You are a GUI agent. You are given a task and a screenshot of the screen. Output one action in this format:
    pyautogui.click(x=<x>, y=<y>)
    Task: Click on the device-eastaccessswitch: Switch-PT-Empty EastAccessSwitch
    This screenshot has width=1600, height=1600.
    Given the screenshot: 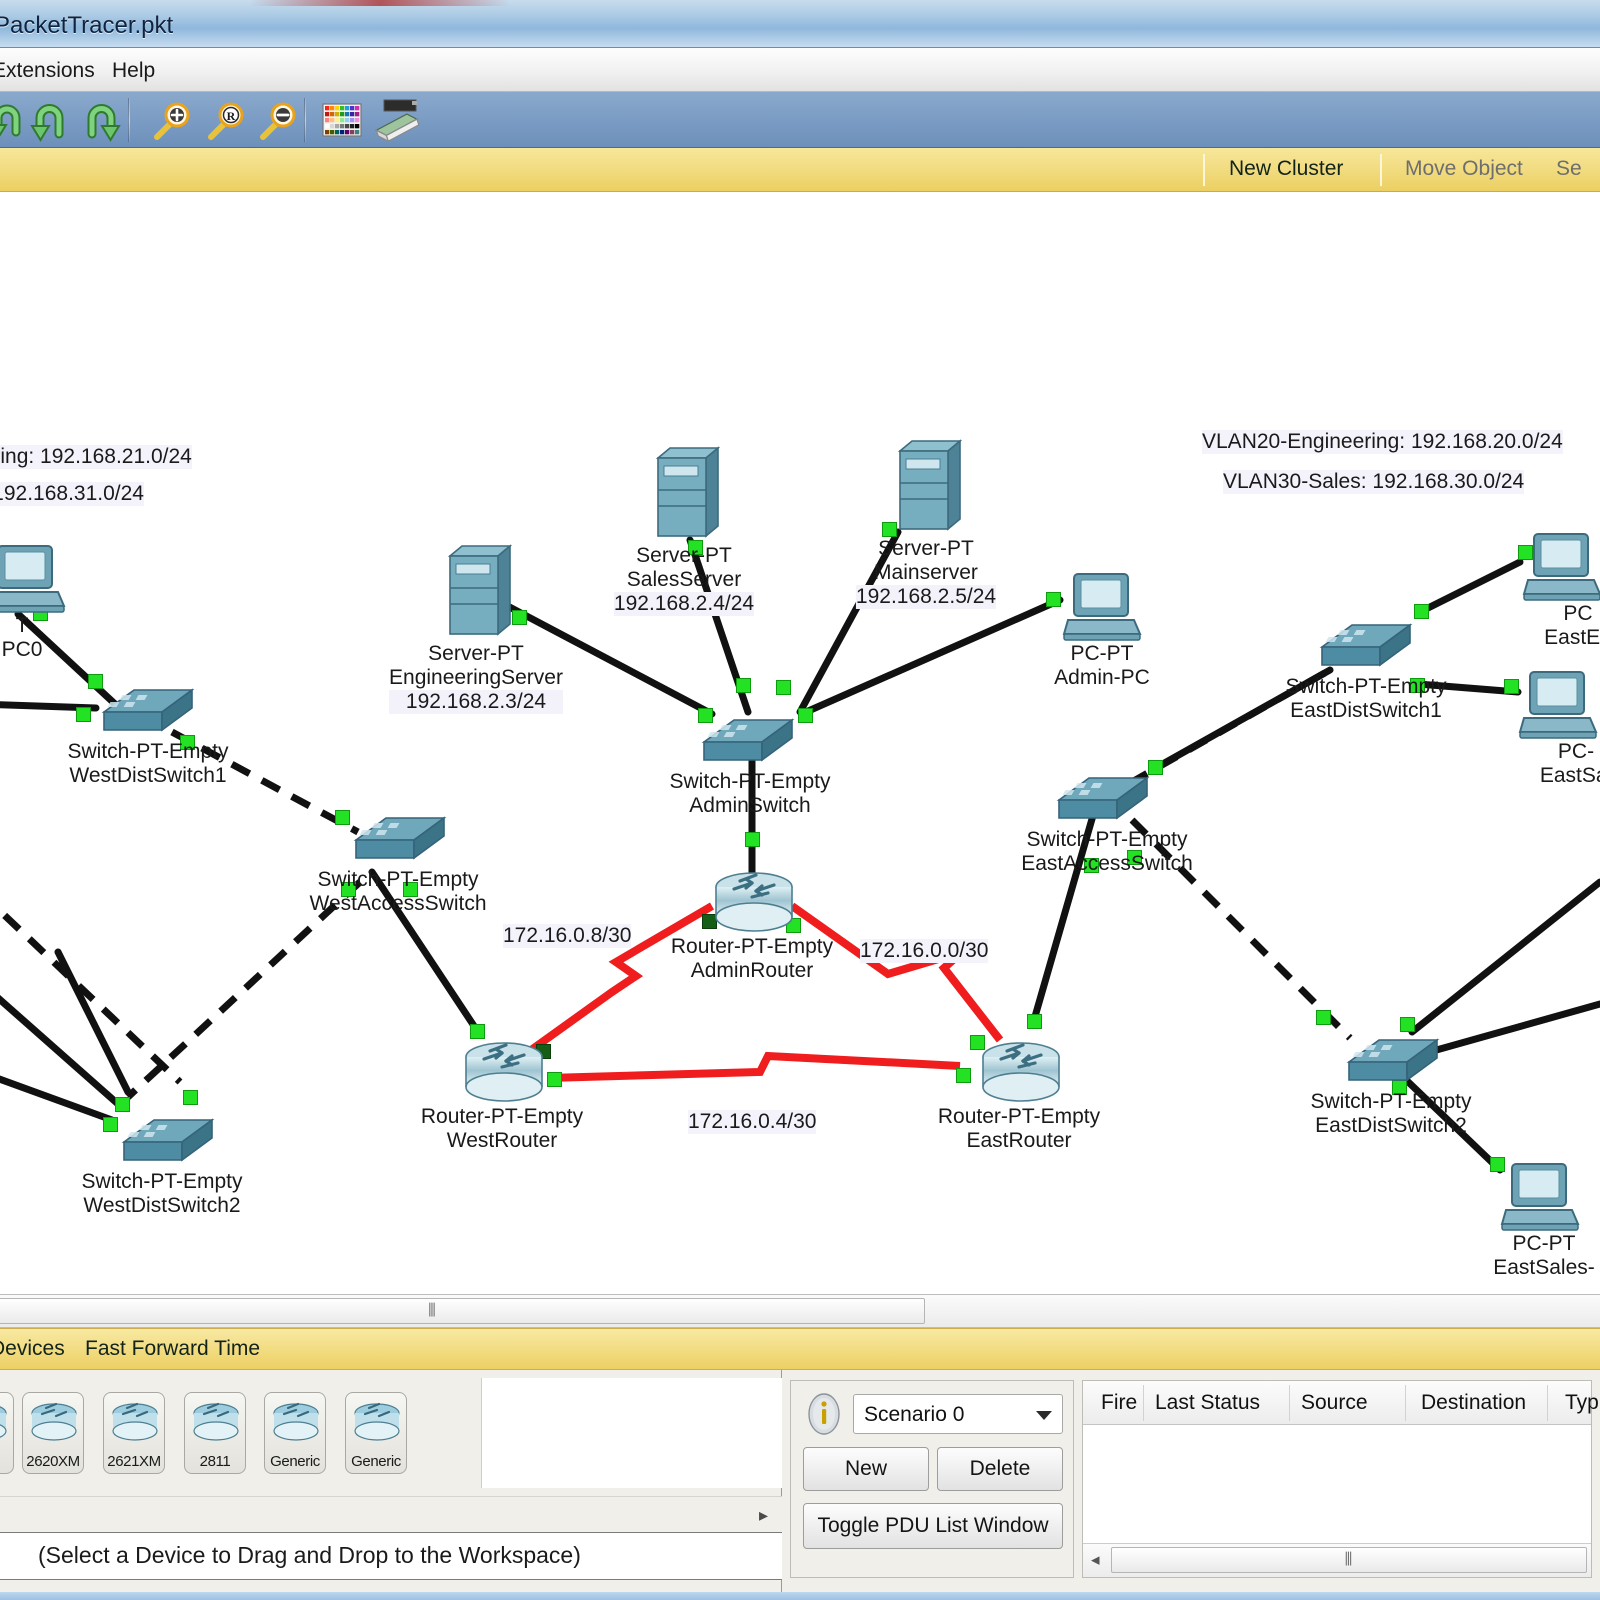 What is the action you would take?
    pyautogui.click(x=1107, y=822)
    